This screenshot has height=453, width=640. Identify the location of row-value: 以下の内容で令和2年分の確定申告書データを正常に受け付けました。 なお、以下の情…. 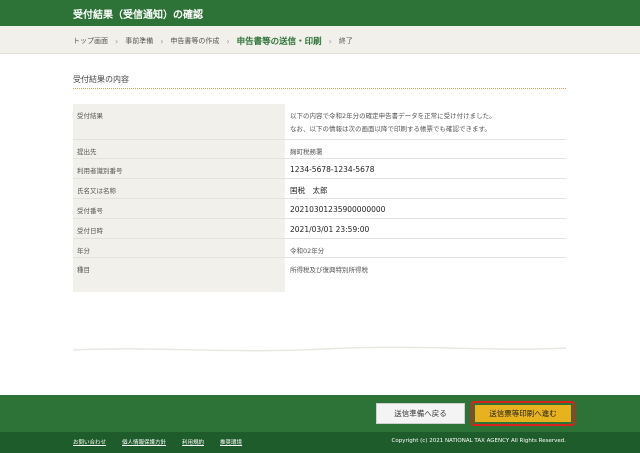
(425, 121).